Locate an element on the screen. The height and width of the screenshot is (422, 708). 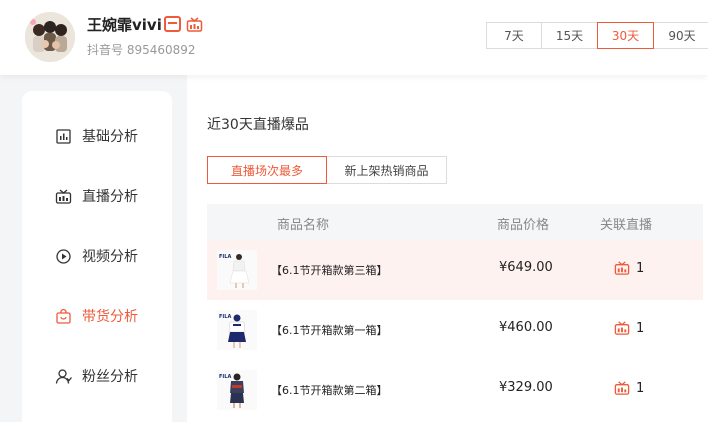
user-icon is located at coordinates (63, 376).